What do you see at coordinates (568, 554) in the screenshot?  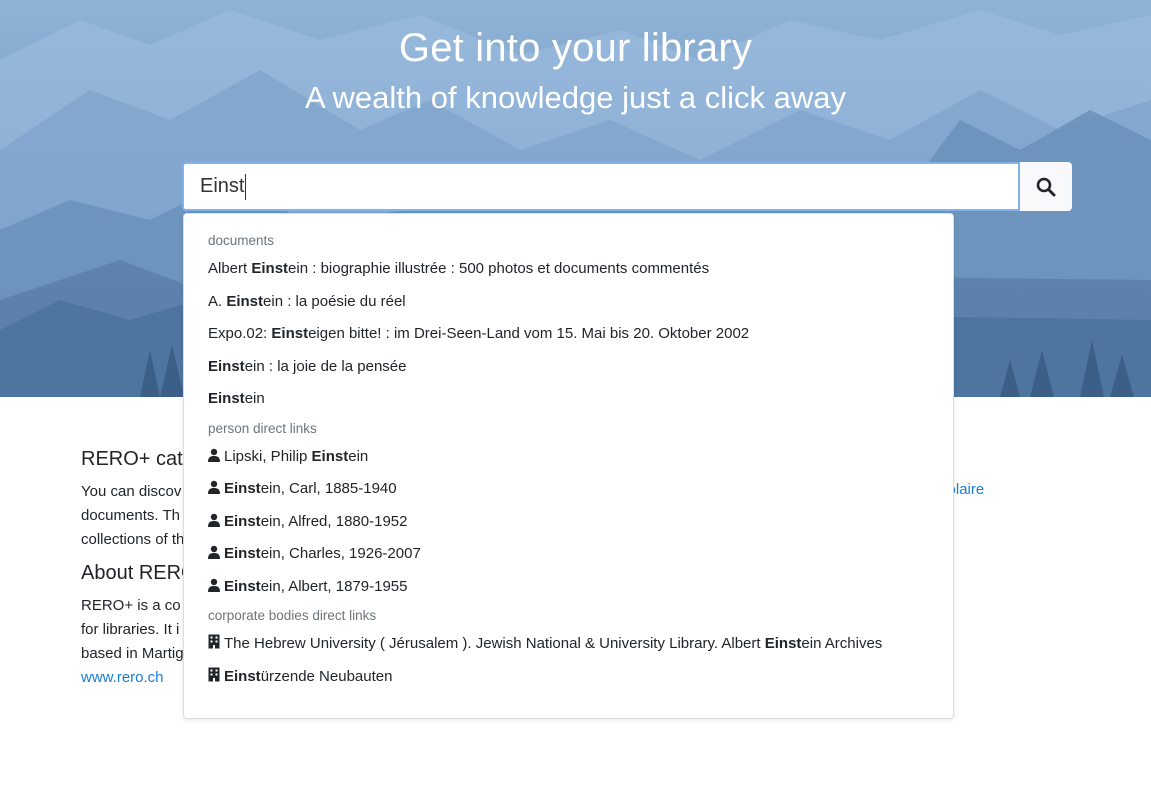 I see `person-suggestion-item: Einstein, Charles, 1926-2007` at bounding box center [568, 554].